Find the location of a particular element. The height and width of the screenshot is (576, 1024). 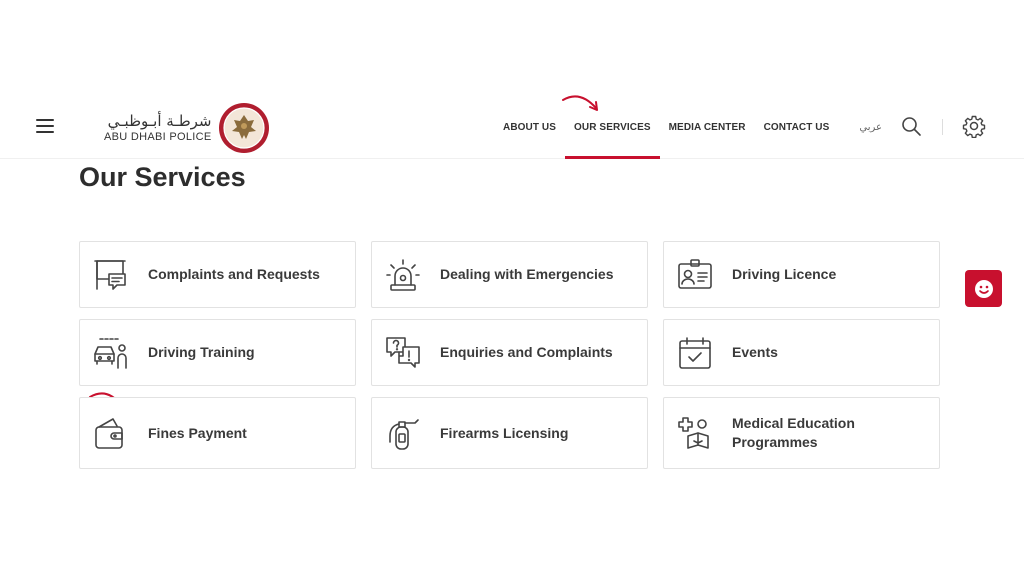

logo-english-text: ABU DHABI POLICE is located at coordinates (158, 137).